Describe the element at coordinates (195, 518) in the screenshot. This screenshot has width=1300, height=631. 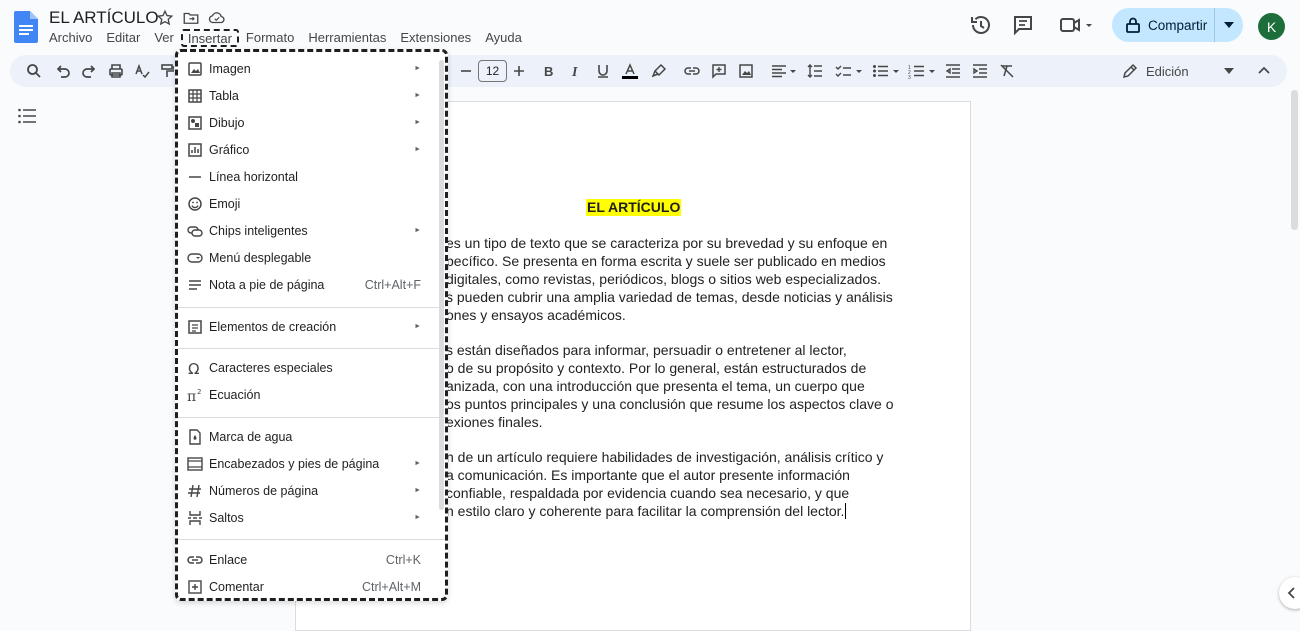
I see `break-icon` at that location.